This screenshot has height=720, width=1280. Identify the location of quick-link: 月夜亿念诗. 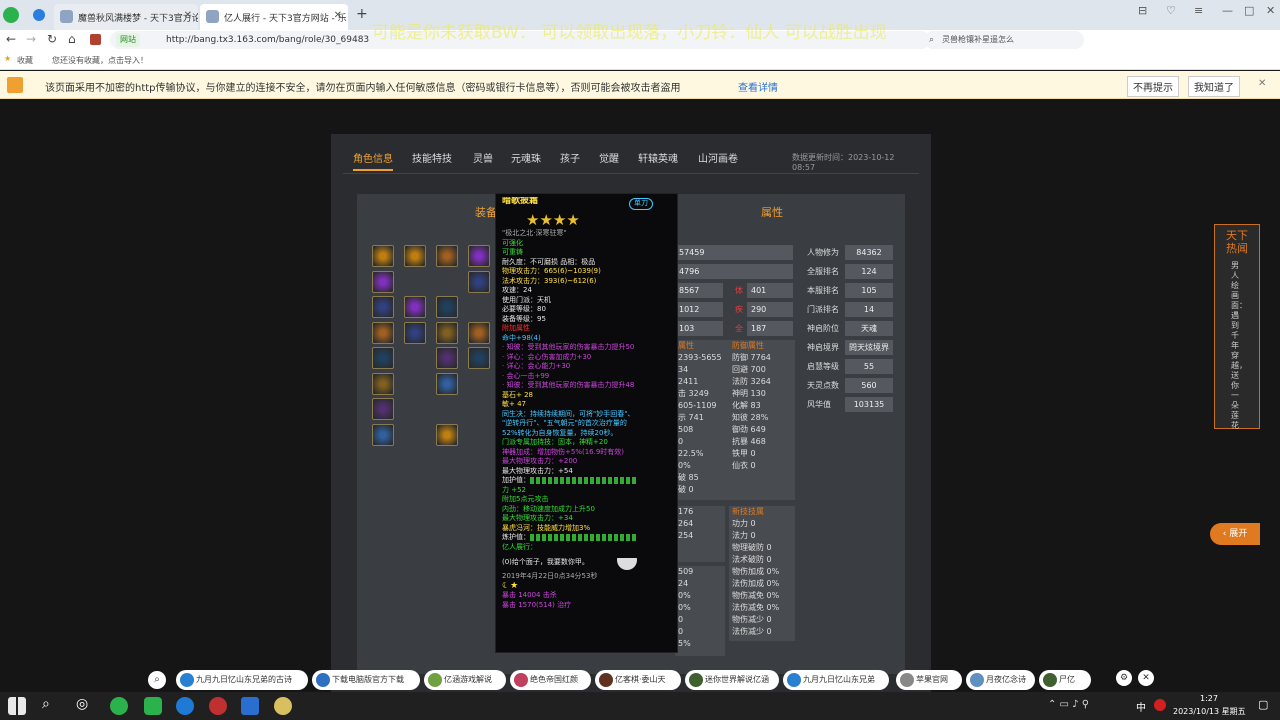
(1000, 680).